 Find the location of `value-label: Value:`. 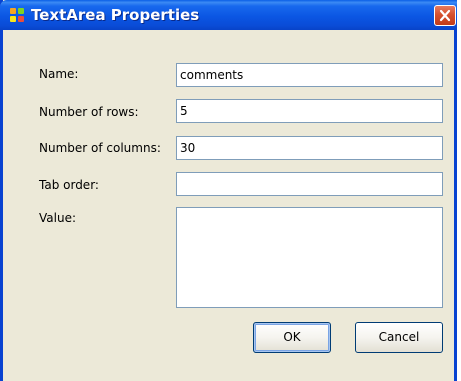

value-label: Value: is located at coordinates (57, 218).